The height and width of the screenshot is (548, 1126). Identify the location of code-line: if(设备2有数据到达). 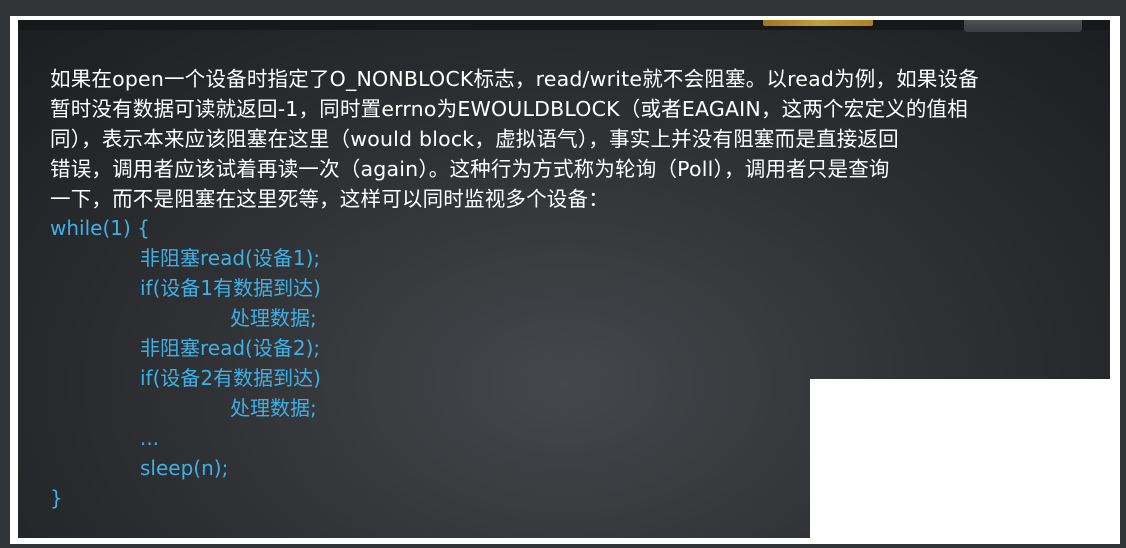
(230, 378).